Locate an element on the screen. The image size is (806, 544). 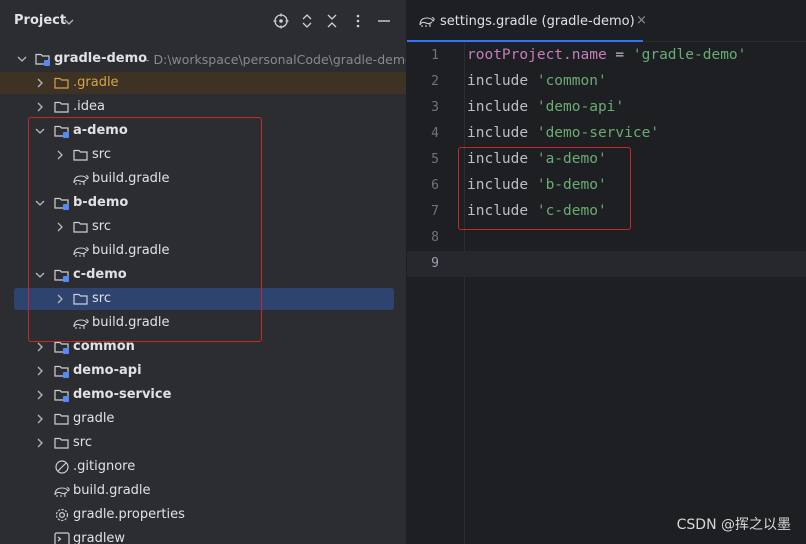
tree-item-label: .gradle is located at coordinates (96, 82).